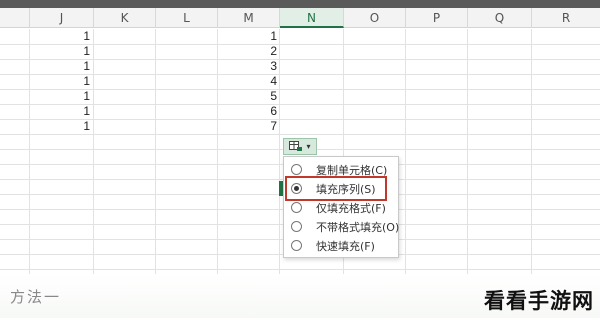 The width and height of the screenshot is (600, 318). I want to click on menu-item-label: 快速填充(F), so click(345, 246).